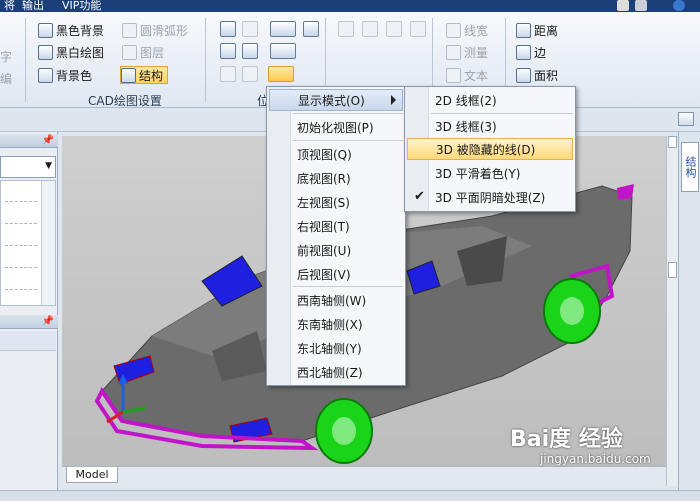 The image size is (700, 501). Describe the element at coordinates (394, 29) in the screenshot. I see `export-icon` at that location.